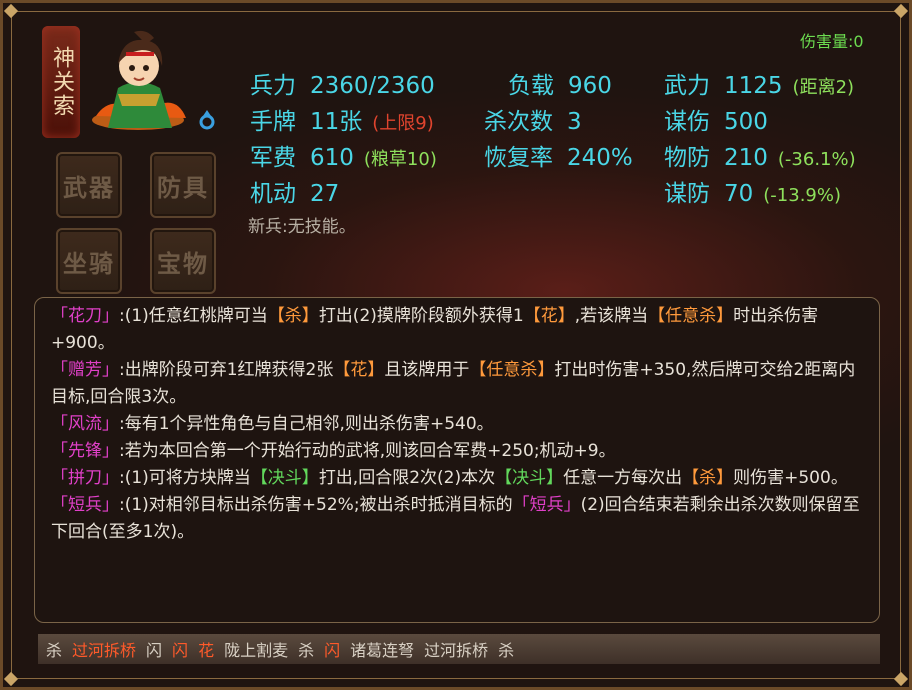 This screenshot has width=912, height=690. What do you see at coordinates (185, 478) in the screenshot?
I see `skill-text: :(1)可将方块牌当` at bounding box center [185, 478].